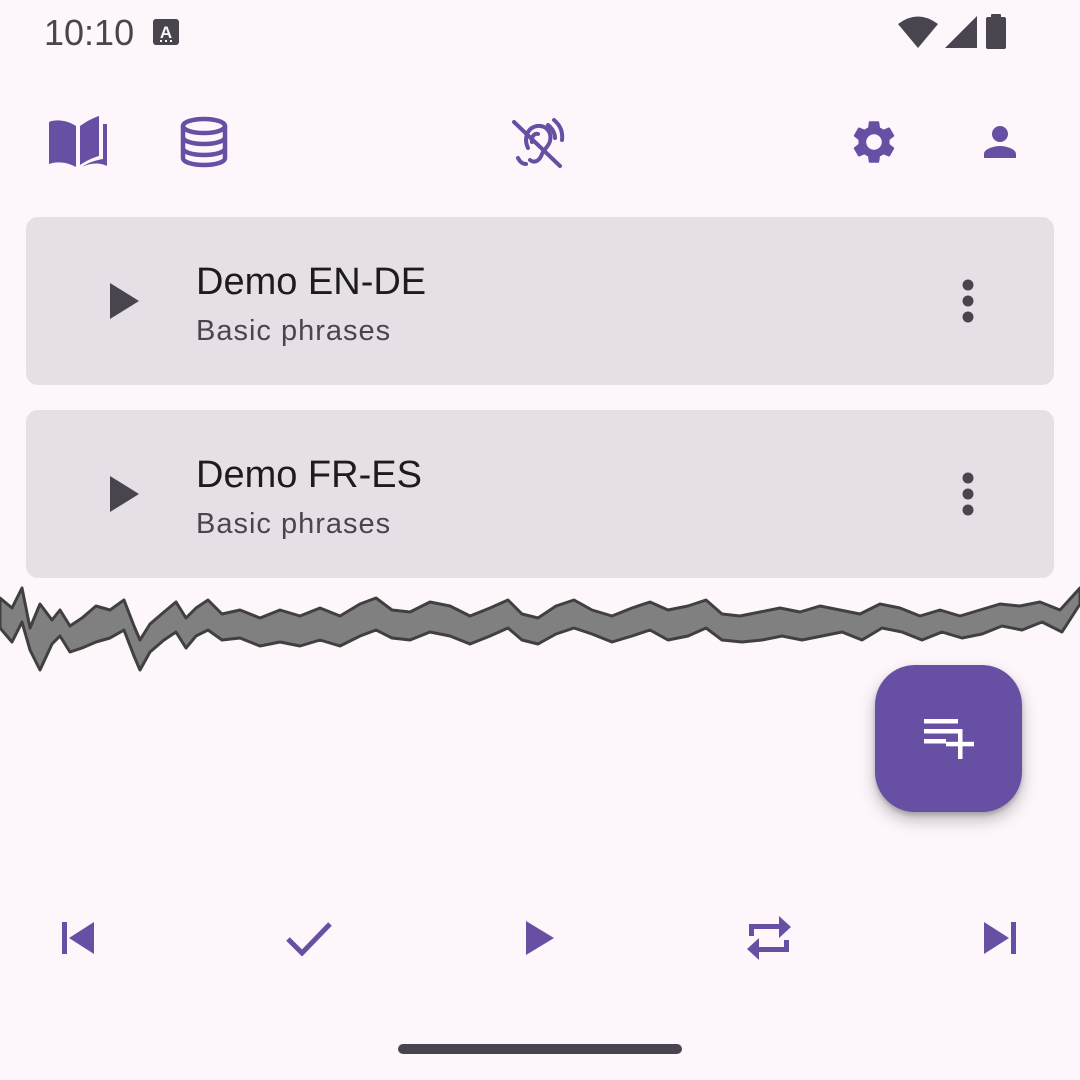  I want to click on hearing-disabled-icon, so click(538, 143).